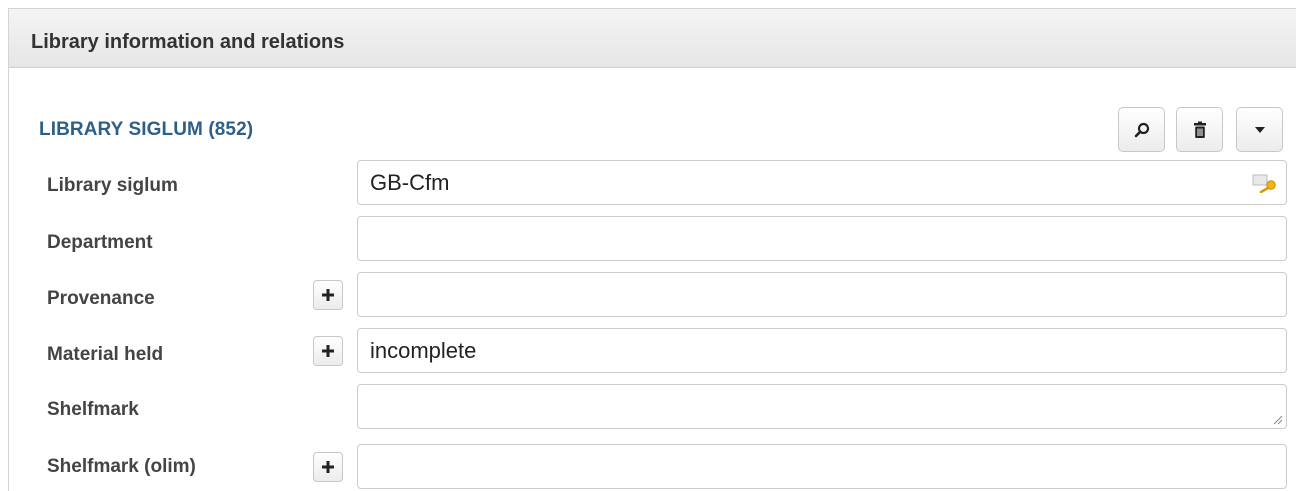 The width and height of the screenshot is (1296, 491). What do you see at coordinates (822, 466) in the screenshot?
I see `shelfmark-olim-input` at bounding box center [822, 466].